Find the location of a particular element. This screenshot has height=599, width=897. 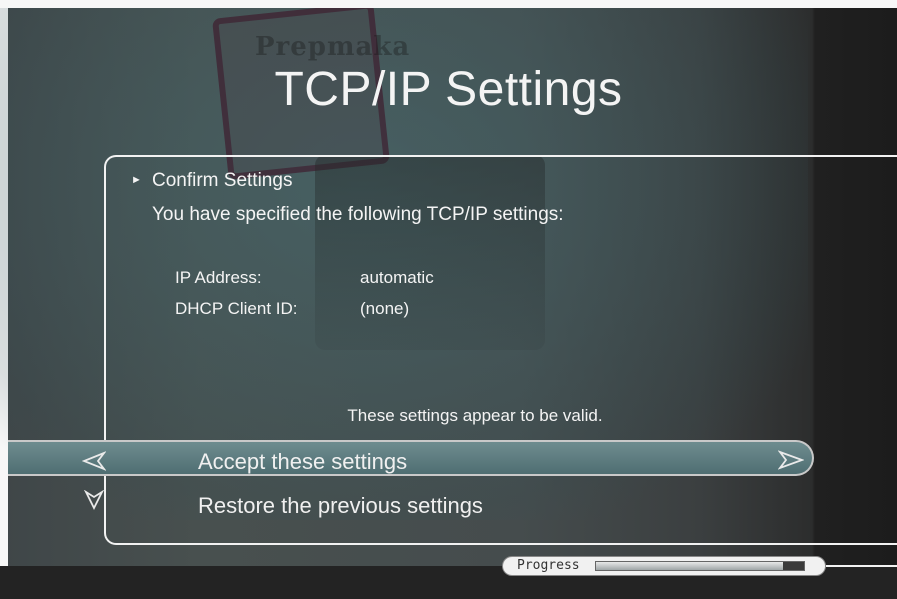

ip-address-value: automatic is located at coordinates (397, 277).